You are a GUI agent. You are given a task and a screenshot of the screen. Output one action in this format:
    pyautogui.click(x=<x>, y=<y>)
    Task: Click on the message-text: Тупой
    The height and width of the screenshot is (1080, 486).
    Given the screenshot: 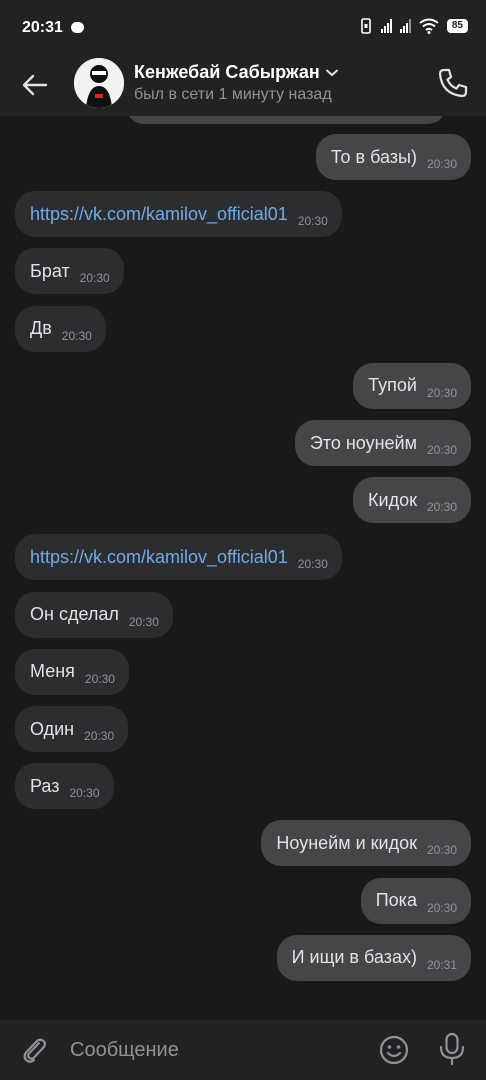 What is the action you would take?
    pyautogui.click(x=392, y=385)
    